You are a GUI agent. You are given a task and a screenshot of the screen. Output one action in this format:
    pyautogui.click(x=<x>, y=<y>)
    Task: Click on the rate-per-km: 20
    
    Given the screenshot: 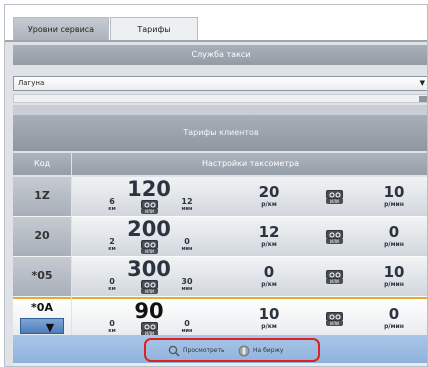 What is the action you would take?
    pyautogui.click(x=269, y=192)
    